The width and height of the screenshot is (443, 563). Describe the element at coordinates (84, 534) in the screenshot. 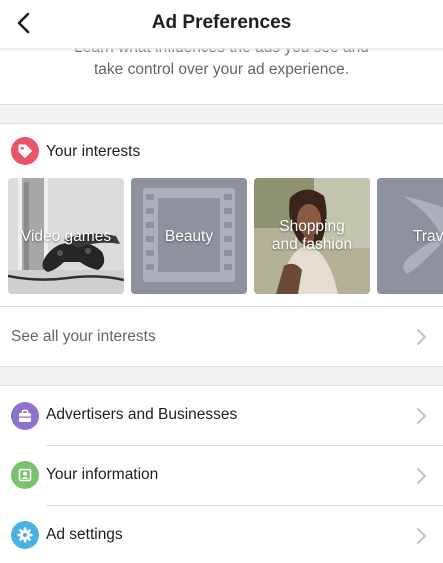

I see `menu-item-label: Ad settings` at that location.